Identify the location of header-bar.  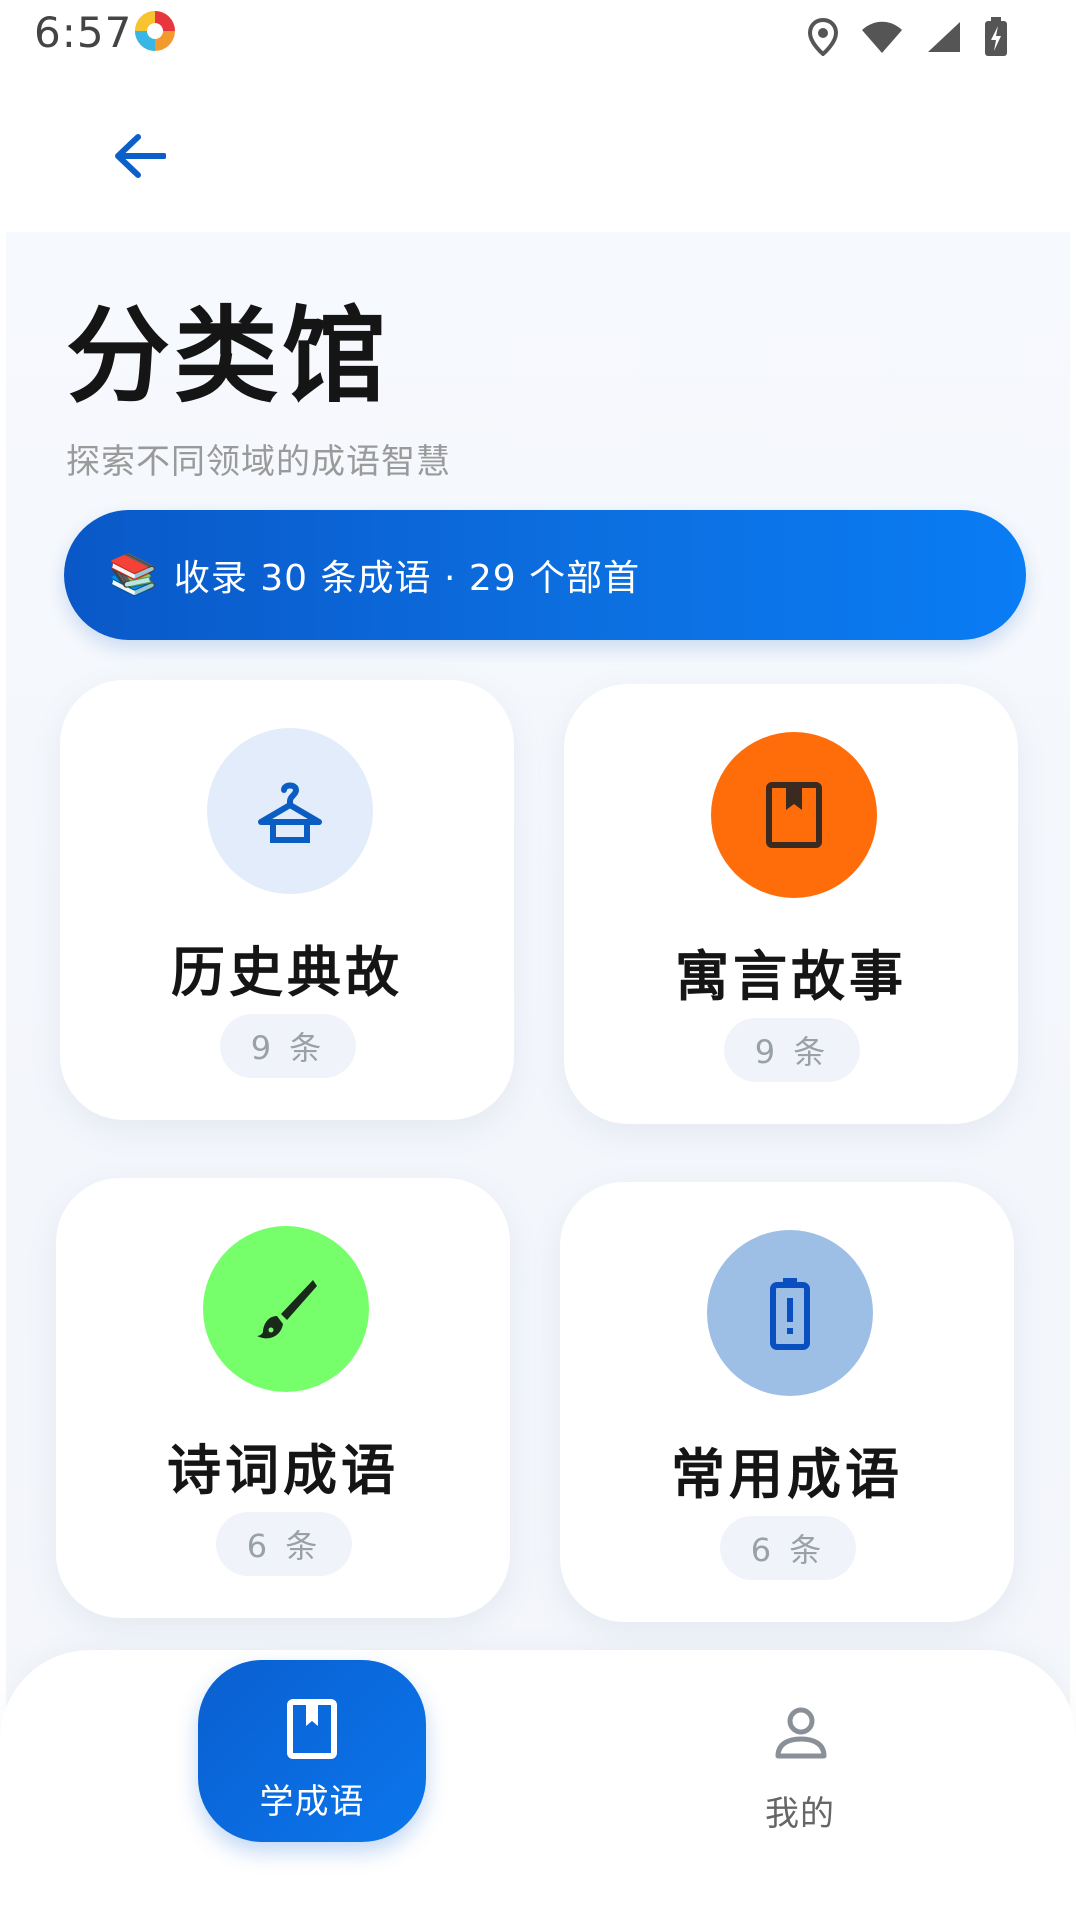
(538, 151).